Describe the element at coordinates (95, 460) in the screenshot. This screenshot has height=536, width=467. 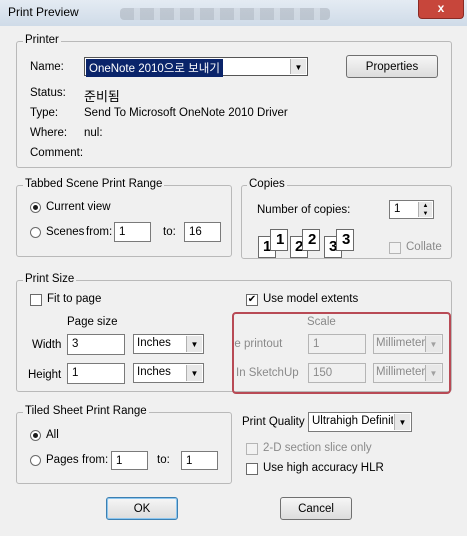
I see `pages-from-label: from:` at that location.